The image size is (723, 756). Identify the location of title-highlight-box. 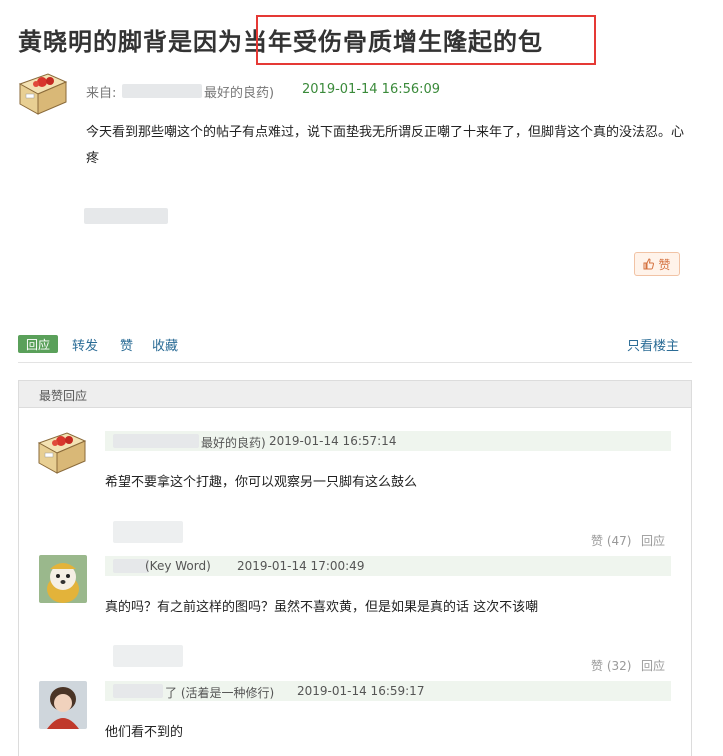
(426, 40).